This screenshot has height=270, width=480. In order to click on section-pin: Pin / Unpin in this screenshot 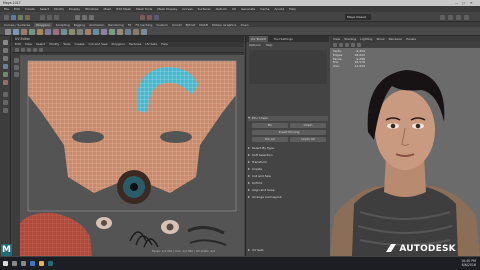, I will do `click(288, 118)`.